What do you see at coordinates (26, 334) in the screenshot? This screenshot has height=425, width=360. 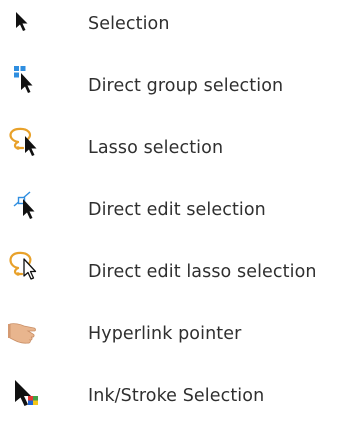 I see `hand-pointer-icon` at bounding box center [26, 334].